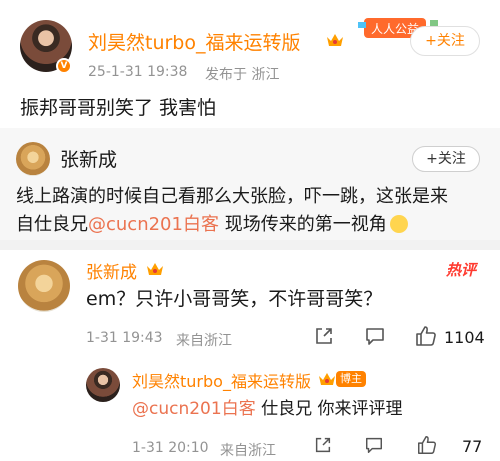 Image resolution: width=500 pixels, height=461 pixels. What do you see at coordinates (194, 41) in the screenshot?
I see `post-author-name: 刘昊然turbo_福来运转版` at bounding box center [194, 41].